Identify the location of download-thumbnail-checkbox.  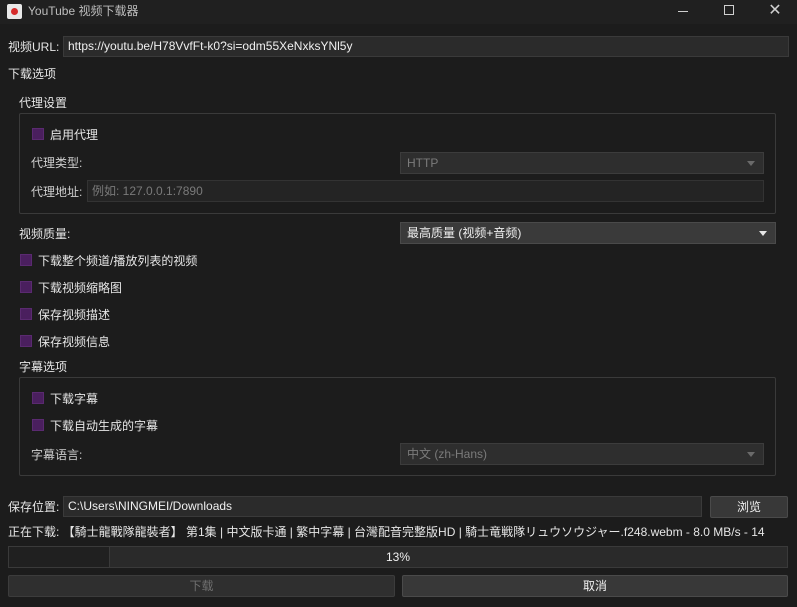
(26, 287).